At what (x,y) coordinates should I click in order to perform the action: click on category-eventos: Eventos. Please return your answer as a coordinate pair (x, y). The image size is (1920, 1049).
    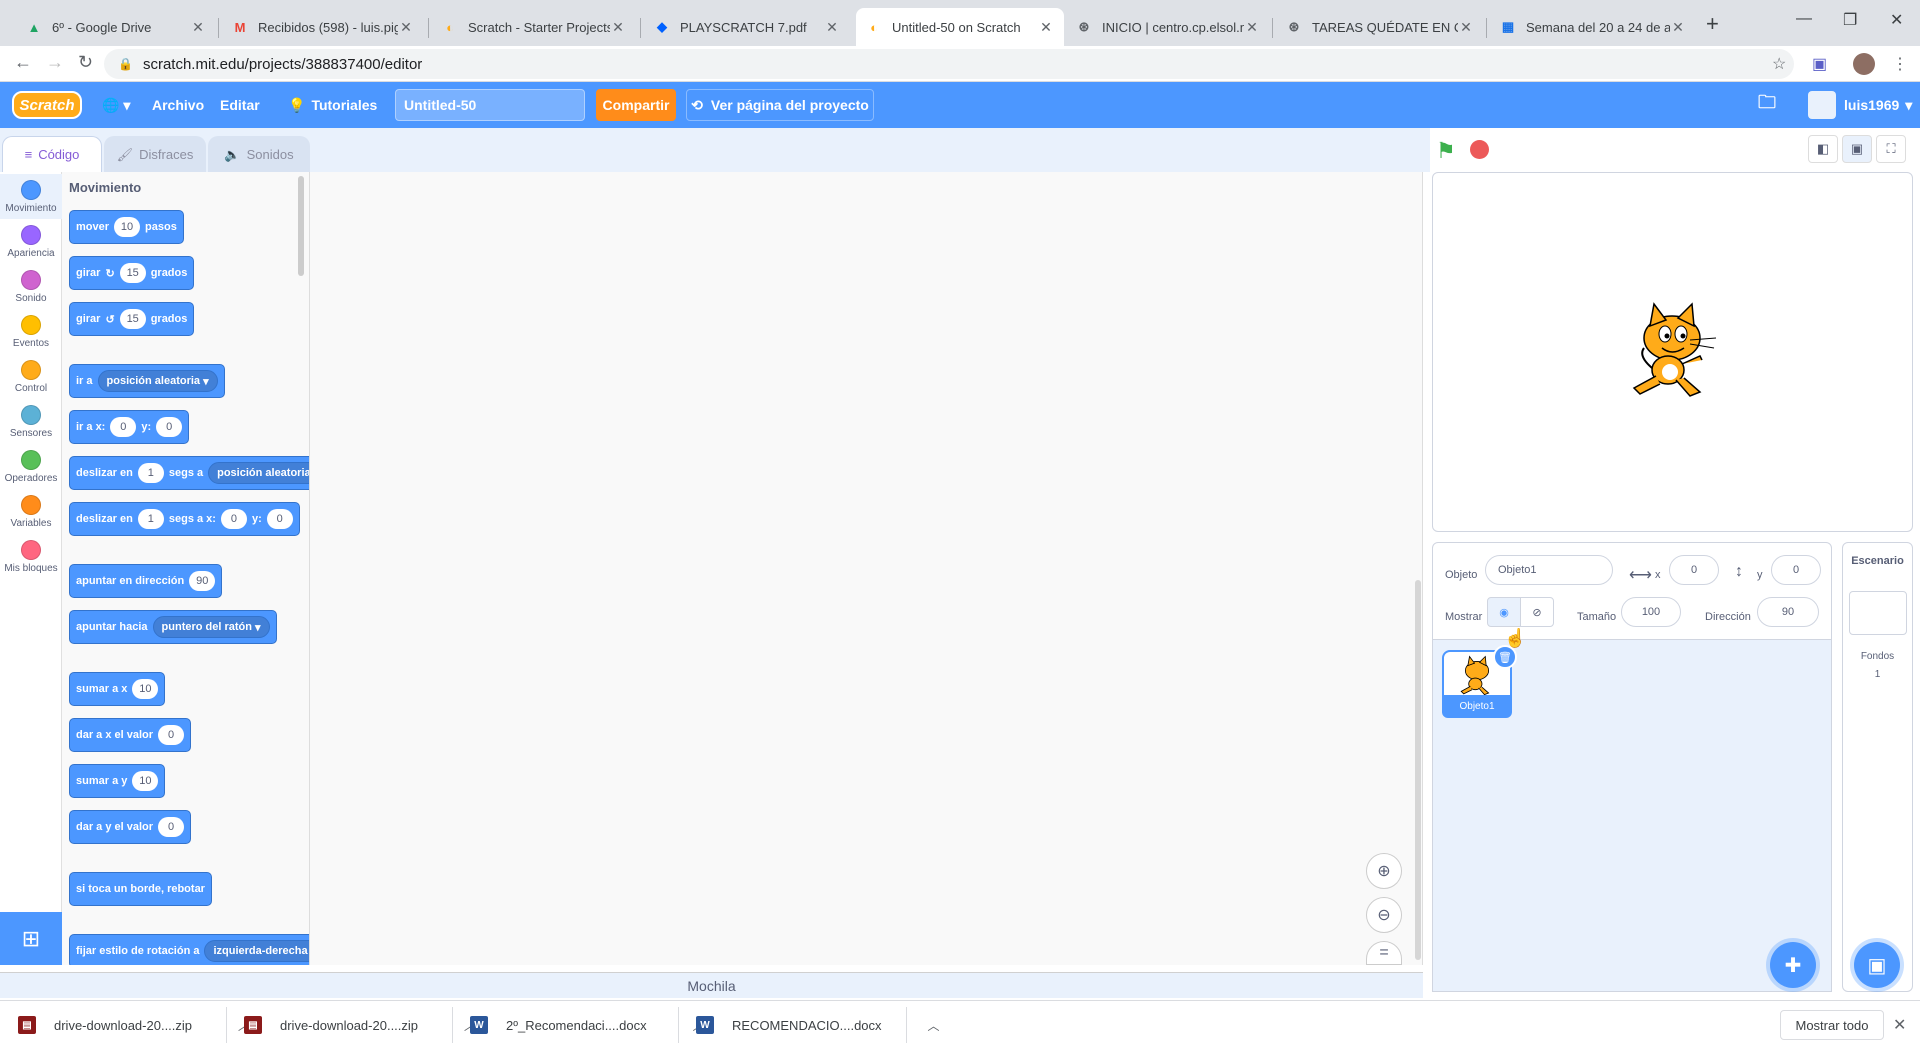
    Looking at the image, I should click on (31, 331).